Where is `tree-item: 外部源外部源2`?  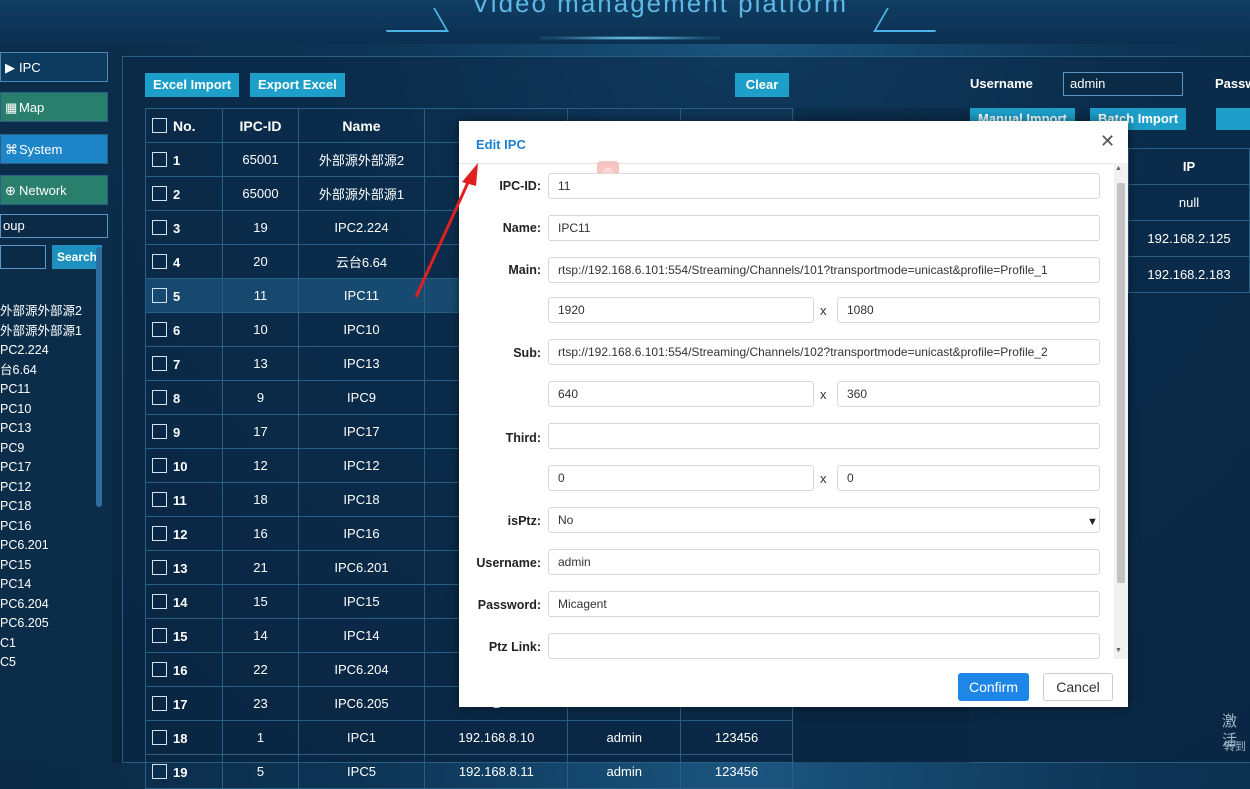 tree-item: 外部源外部源2 is located at coordinates (50, 312).